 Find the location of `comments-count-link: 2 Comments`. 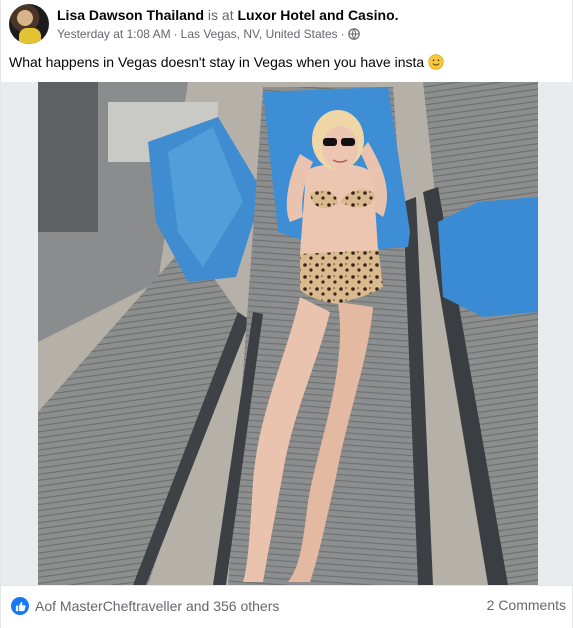

comments-count-link: 2 Comments is located at coordinates (526, 605).